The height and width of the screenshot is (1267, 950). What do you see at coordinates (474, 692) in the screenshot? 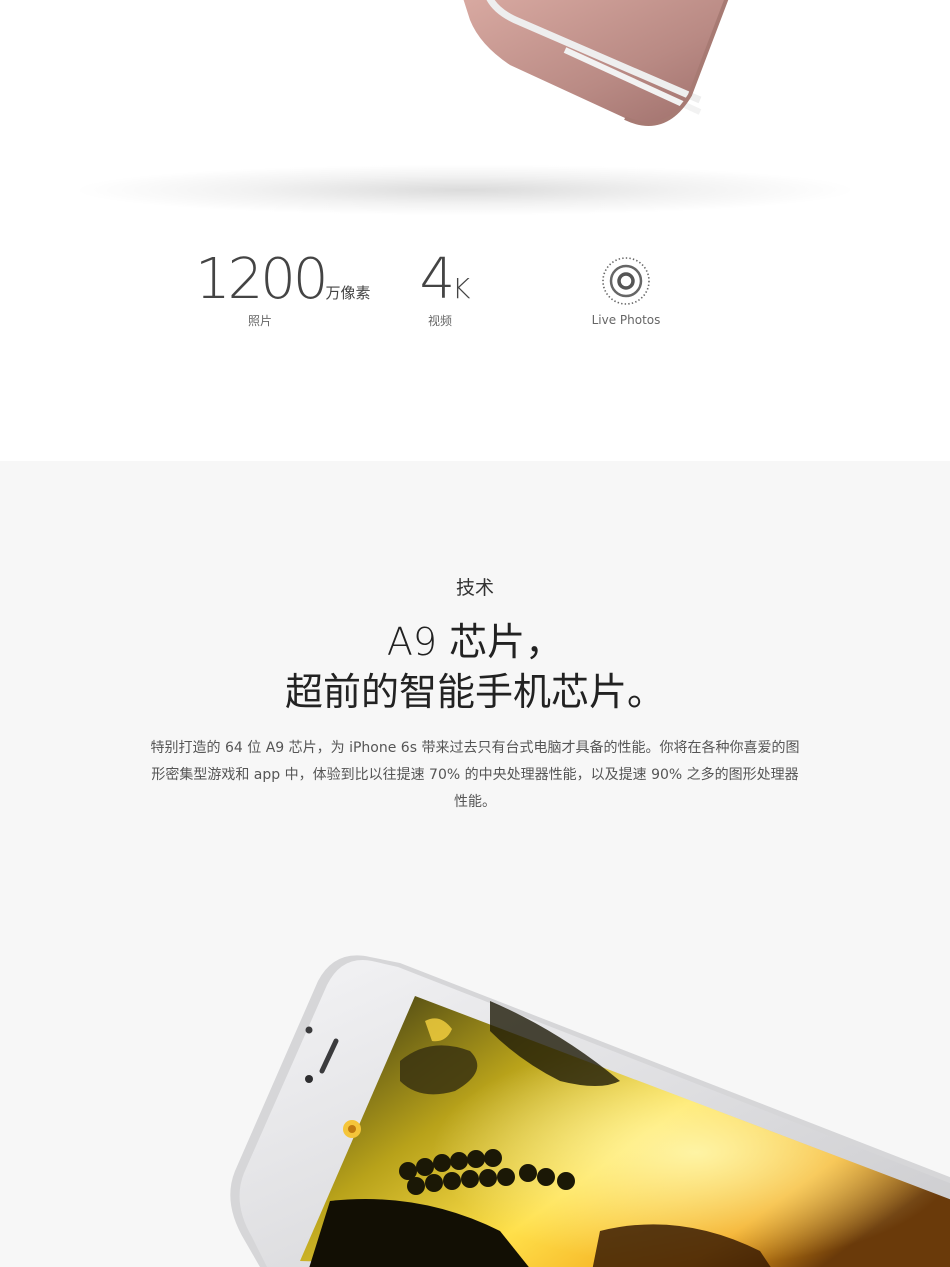
I see `headline-line-2: 超前的智能手机芯片。` at bounding box center [474, 692].